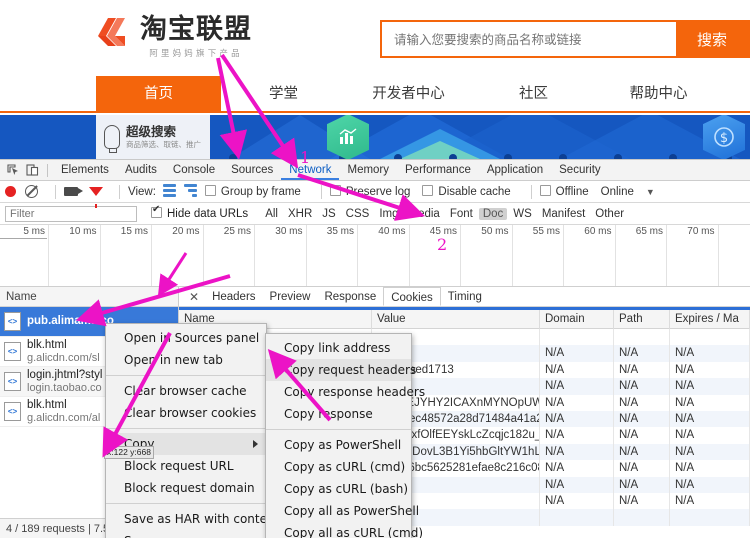  I want to click on search-input, so click(529, 39).